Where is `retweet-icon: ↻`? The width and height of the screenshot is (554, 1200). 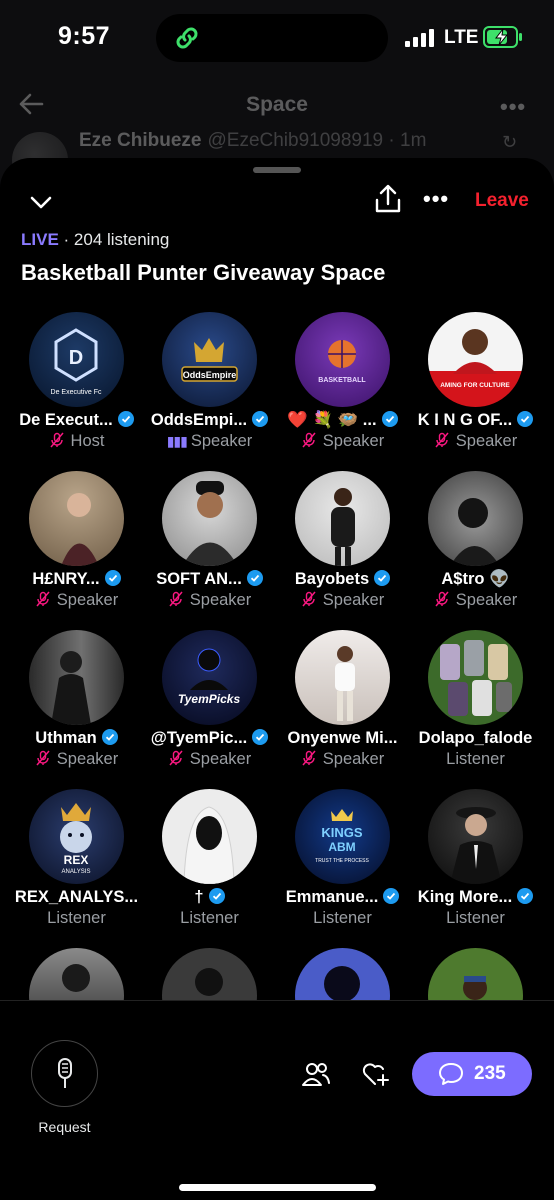 retweet-icon: ↻ is located at coordinates (510, 142).